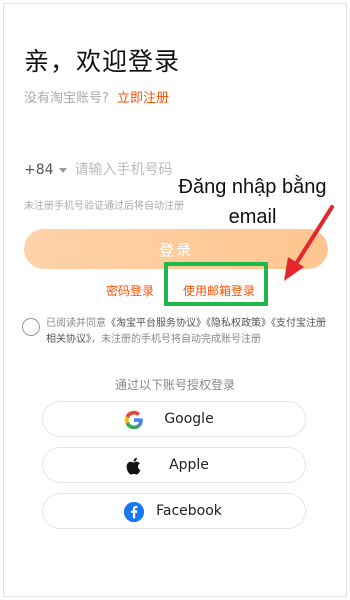 The width and height of the screenshot is (350, 600). Describe the element at coordinates (143, 98) in the screenshot. I see `register-link: 立即注册` at that location.